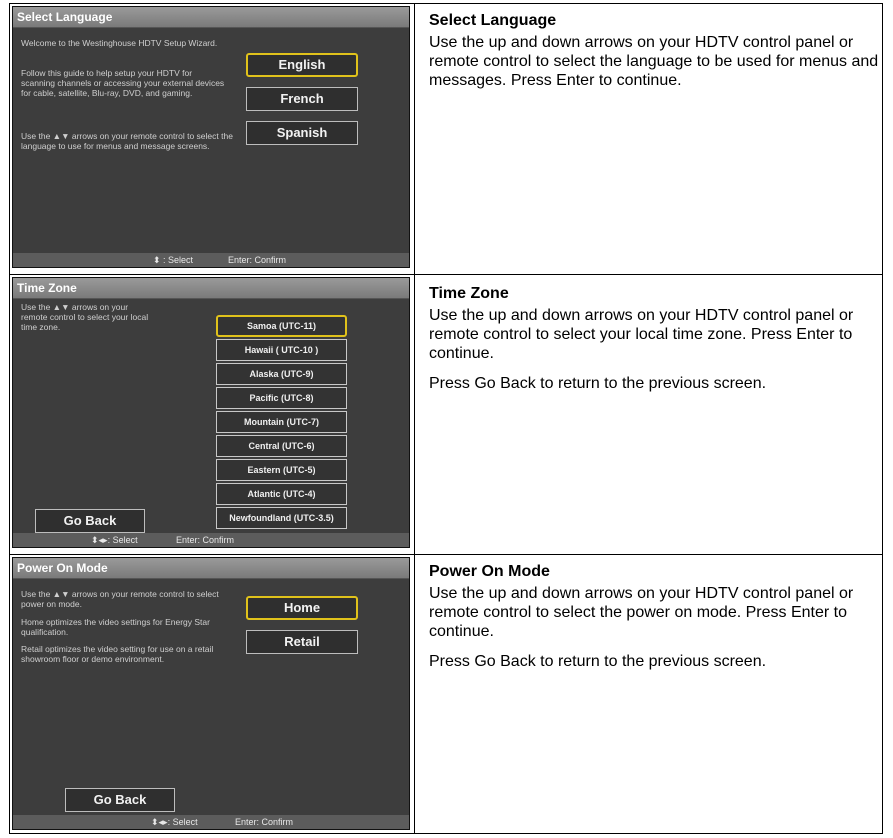  Describe the element at coordinates (211, 288) in the screenshot. I see `screen-title: Time Zone` at that location.